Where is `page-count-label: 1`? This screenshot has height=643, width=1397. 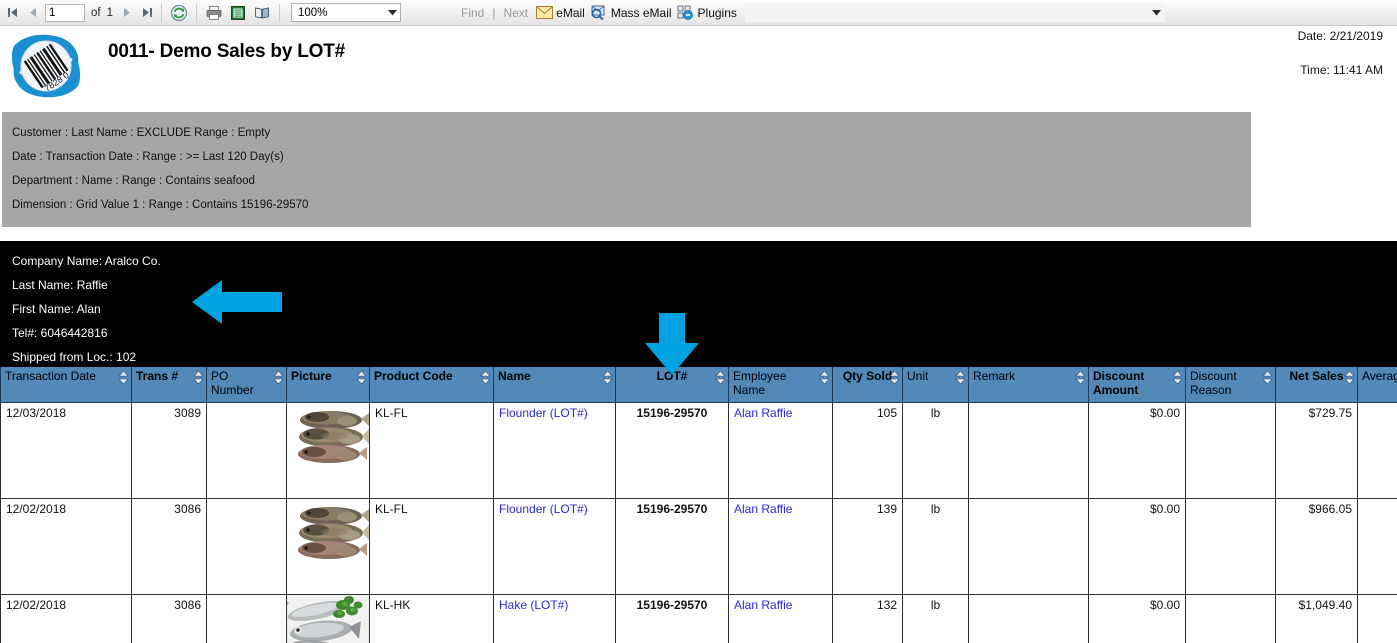
page-count-label: 1 is located at coordinates (109, 12).